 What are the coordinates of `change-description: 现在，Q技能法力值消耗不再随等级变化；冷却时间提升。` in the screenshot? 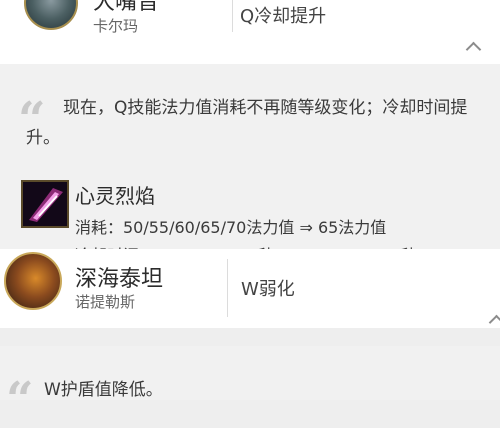 It's located at (247, 123).